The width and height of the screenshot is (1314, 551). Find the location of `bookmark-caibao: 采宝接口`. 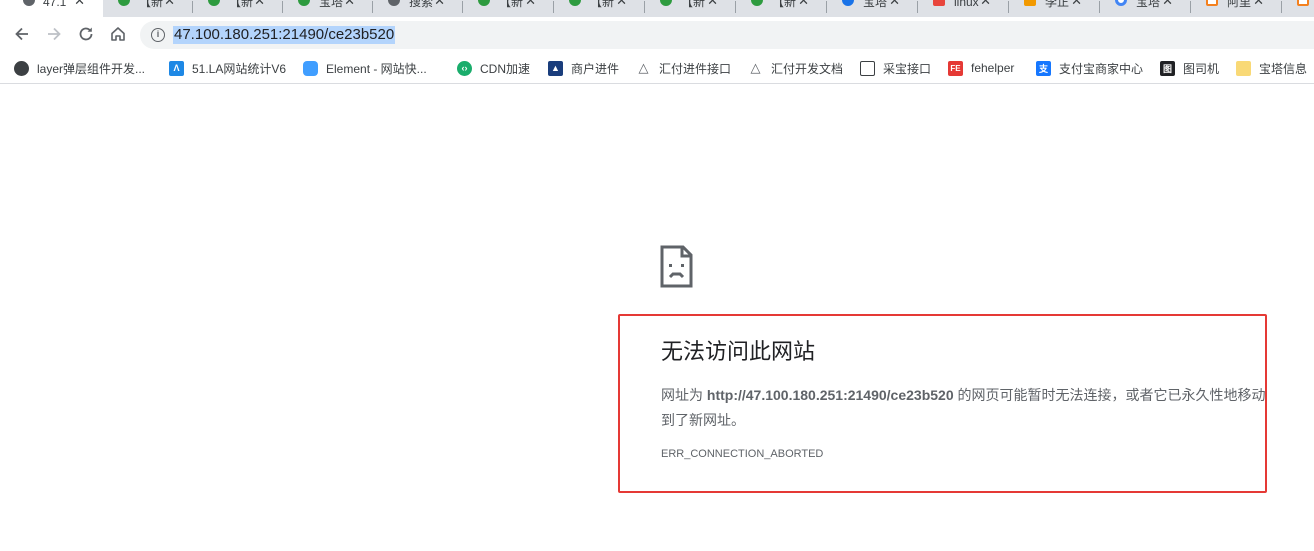

bookmark-caibao: 采宝接口 is located at coordinates (895, 68).